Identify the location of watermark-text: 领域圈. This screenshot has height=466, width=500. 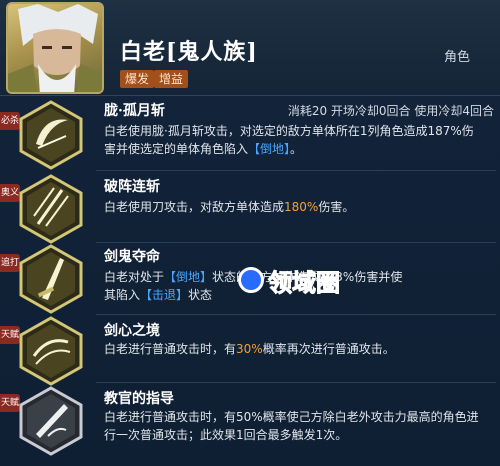
(304, 282).